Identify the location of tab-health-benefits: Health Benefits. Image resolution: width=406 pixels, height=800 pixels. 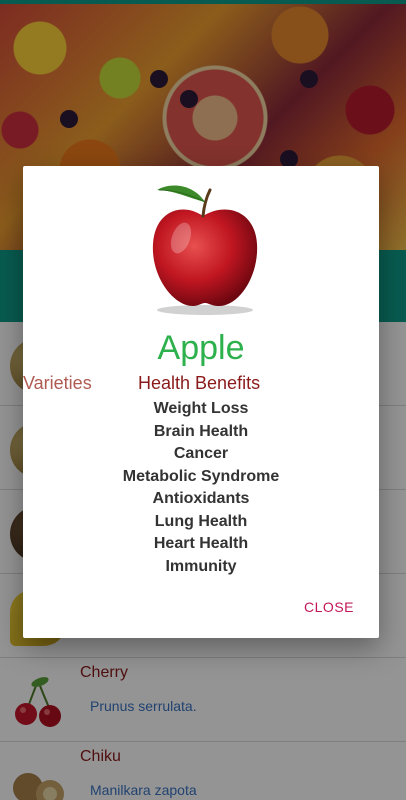
(199, 383).